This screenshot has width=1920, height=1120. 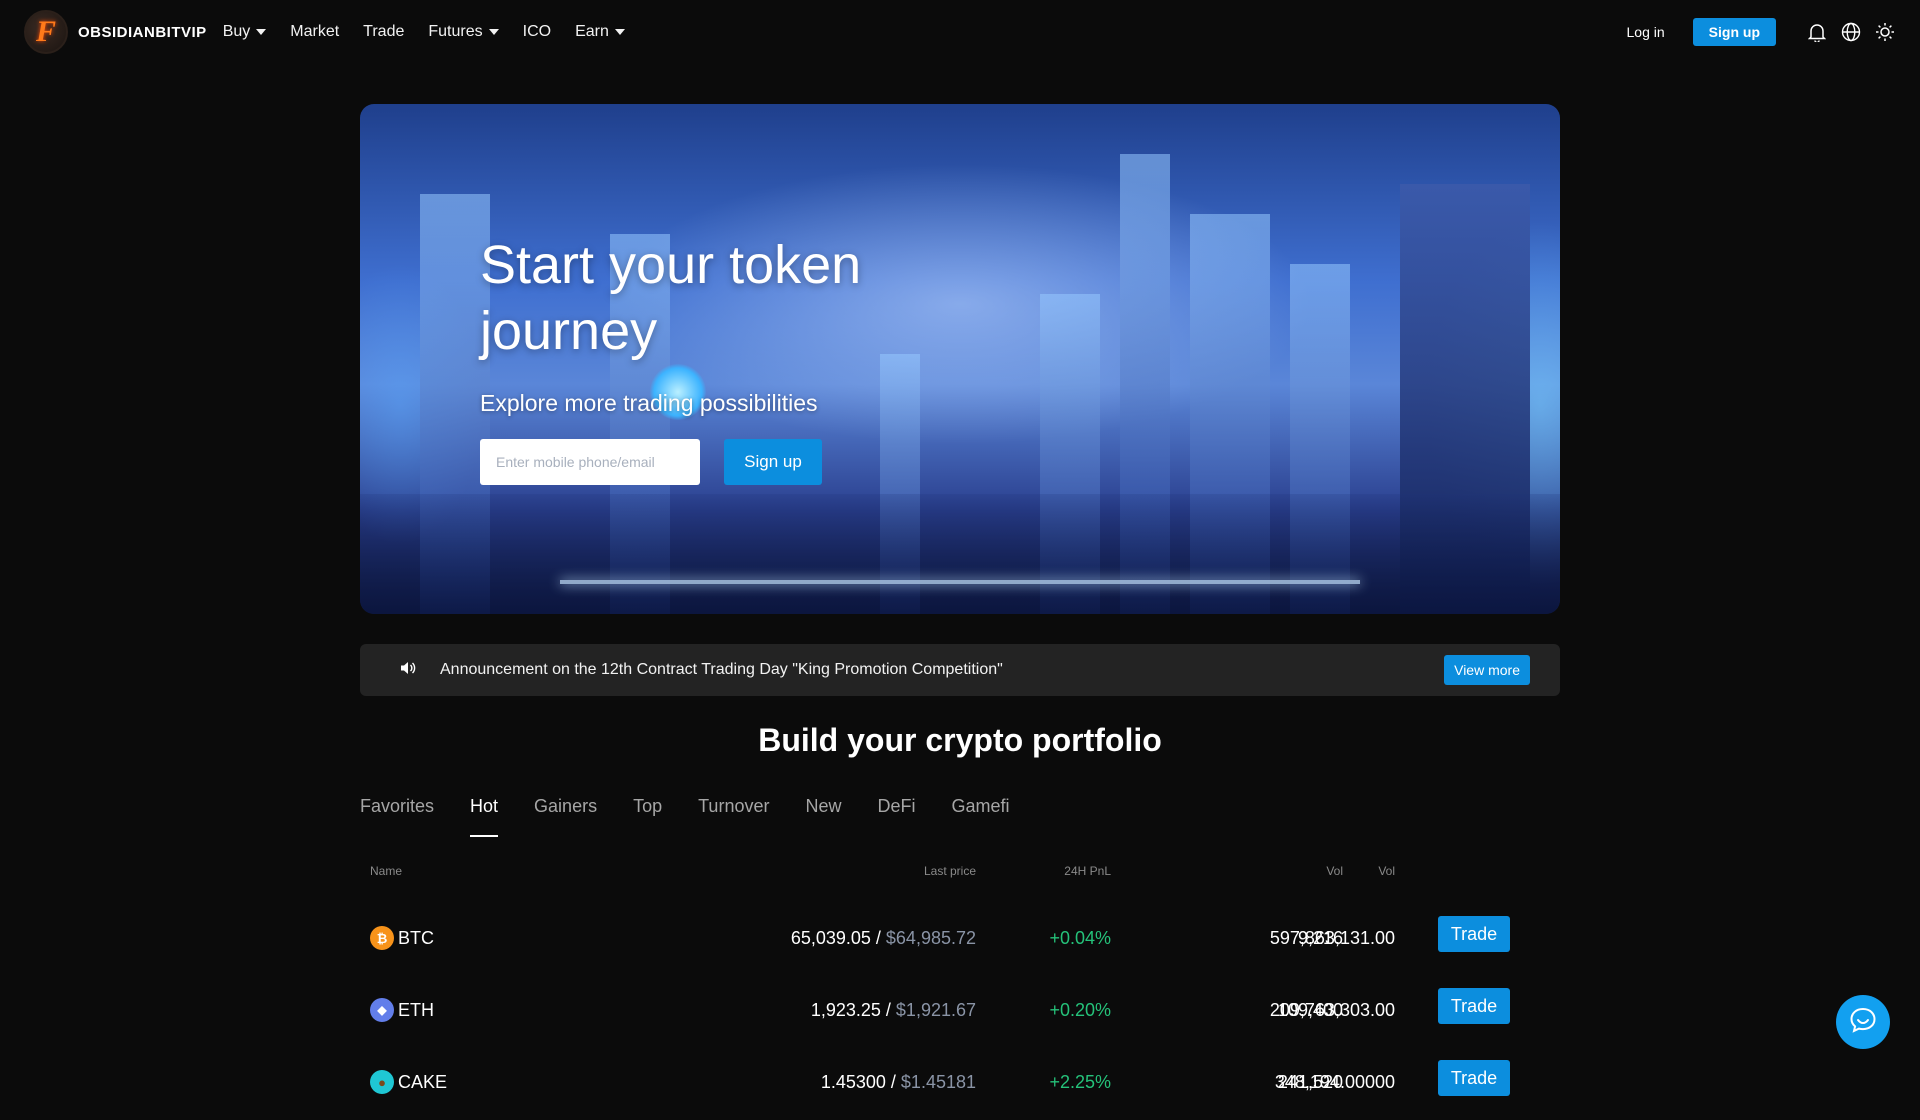 I want to click on coin-name-cell: ● CAKE, so click(x=408, y=1082).